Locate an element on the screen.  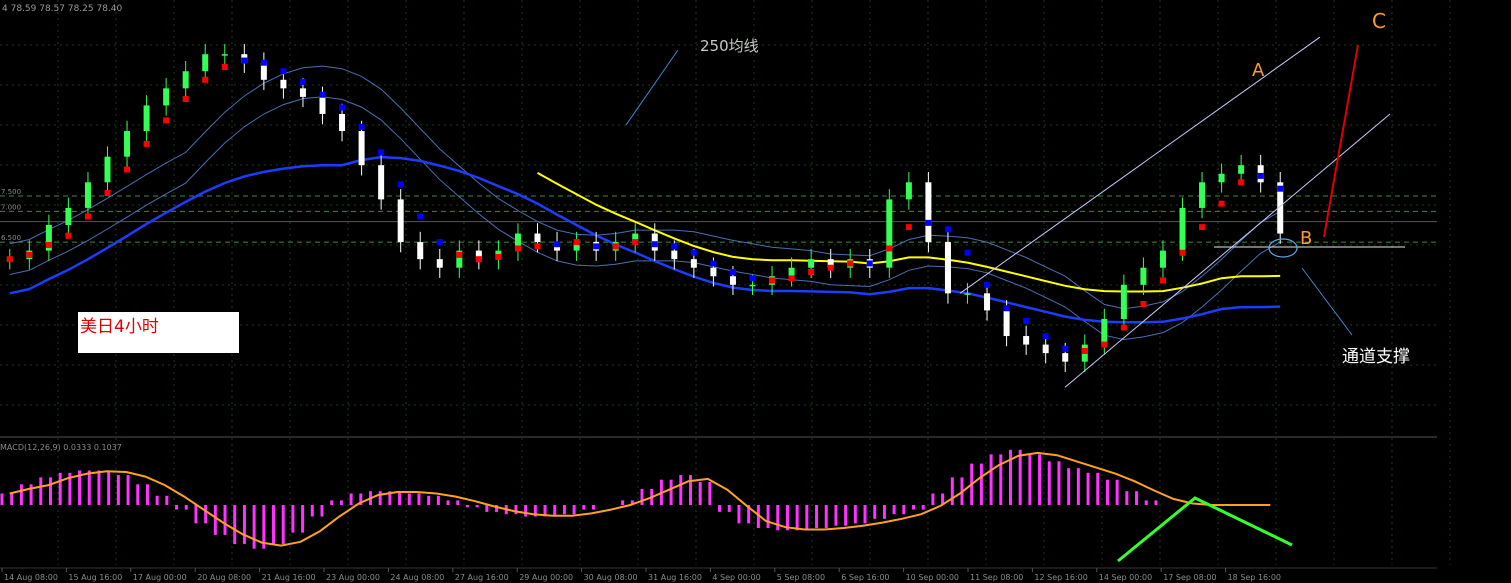
x-tick-label: 30 Aug 08:00 is located at coordinates (611, 577).